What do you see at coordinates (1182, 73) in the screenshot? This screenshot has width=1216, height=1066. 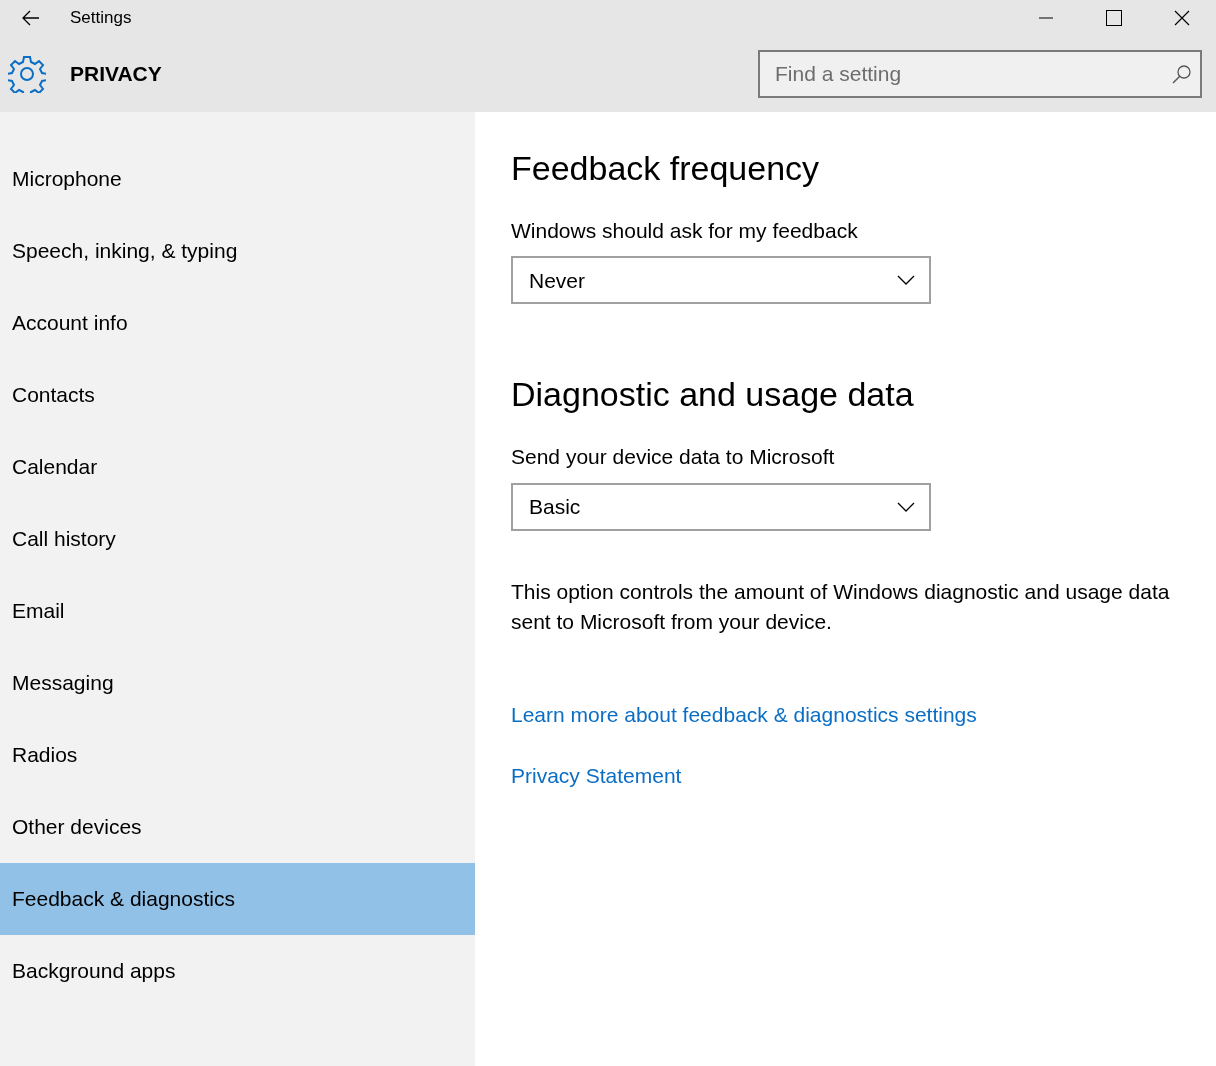 I see `search-icon` at bounding box center [1182, 73].